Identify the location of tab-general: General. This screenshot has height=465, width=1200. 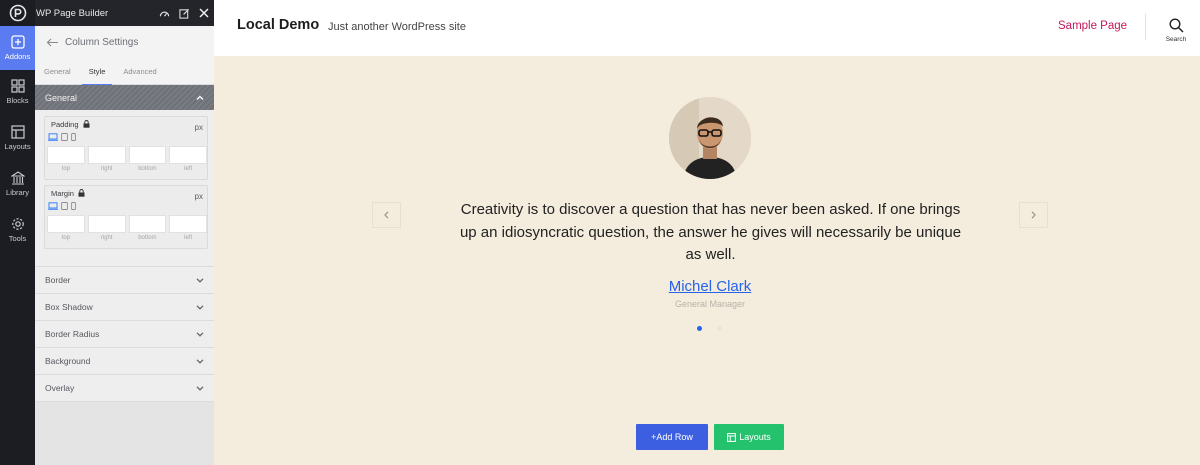
(57, 72).